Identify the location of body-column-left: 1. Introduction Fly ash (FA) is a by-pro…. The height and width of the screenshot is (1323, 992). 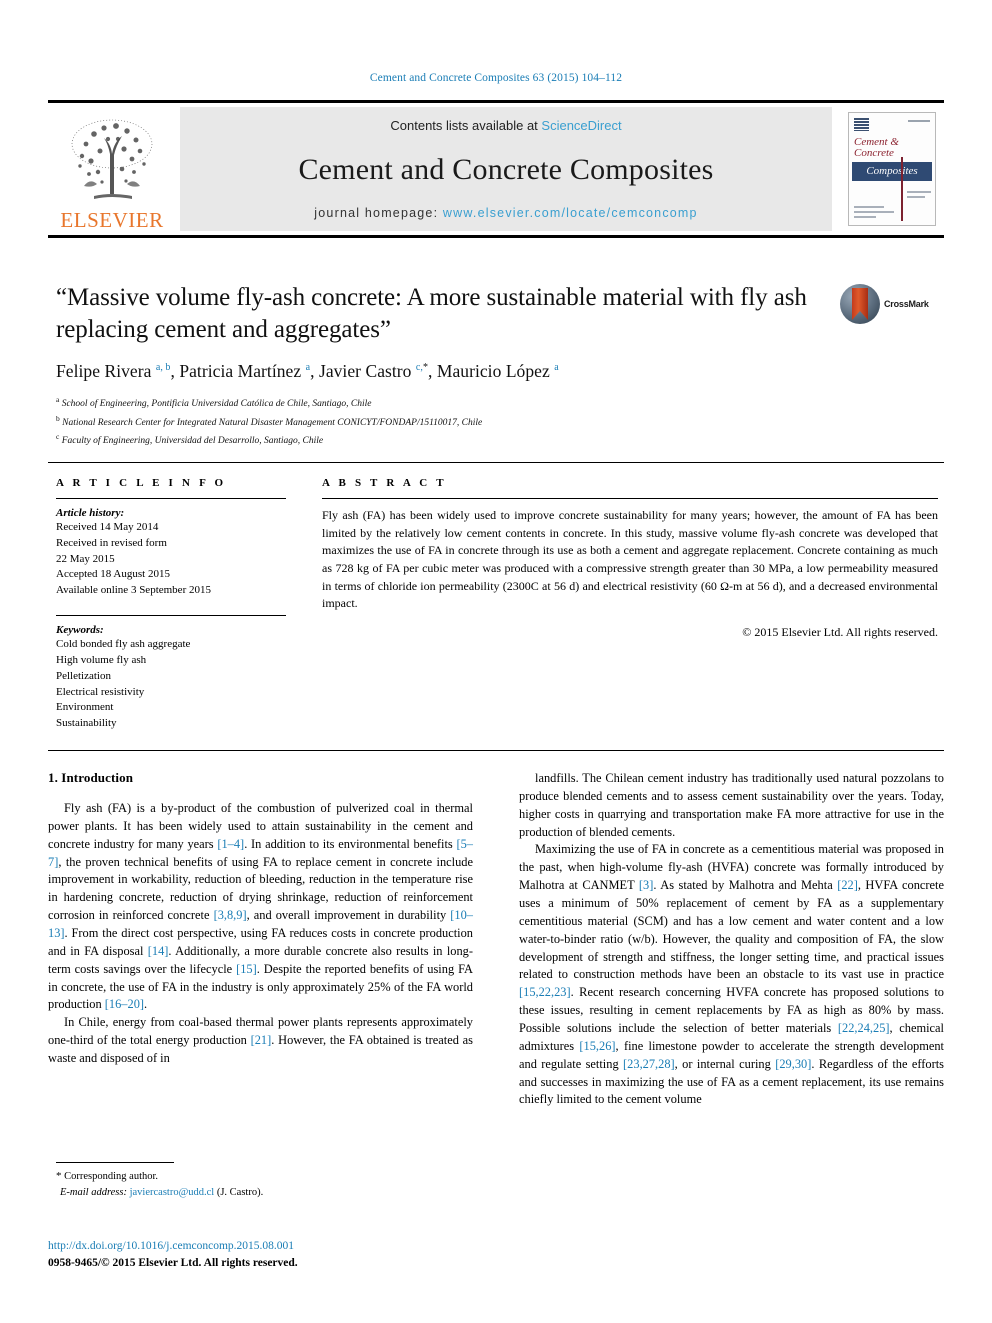
(260, 939).